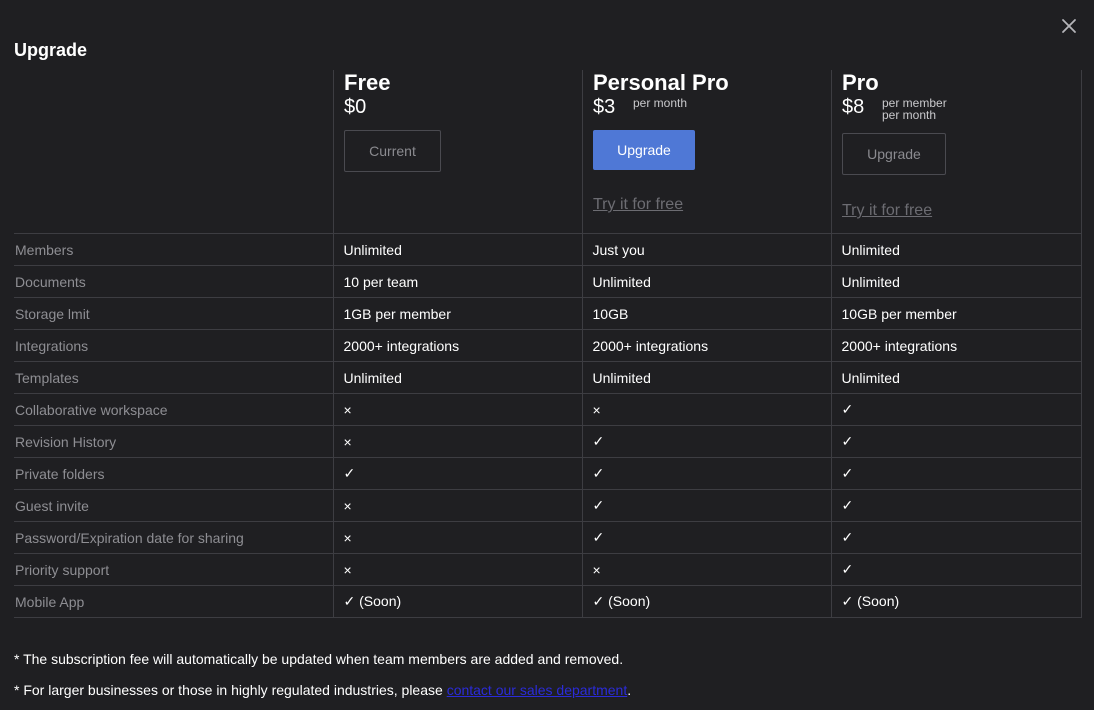 The width and height of the screenshot is (1094, 710). I want to click on feature-label: Documents, so click(173, 281).